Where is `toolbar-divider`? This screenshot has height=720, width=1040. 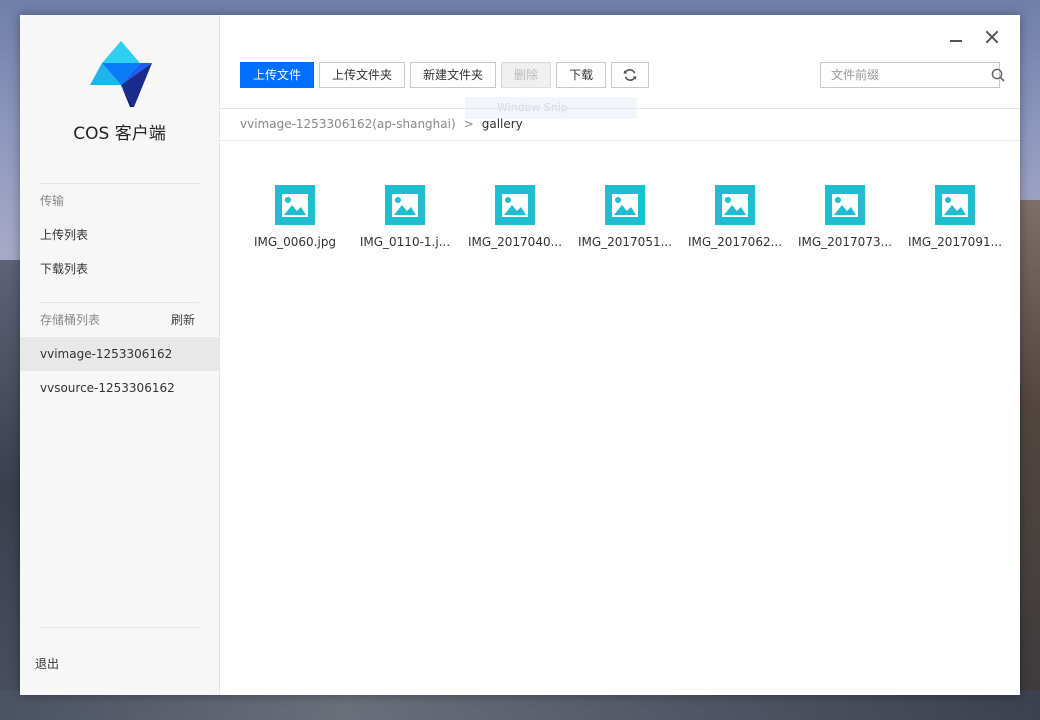 toolbar-divider is located at coordinates (620, 108).